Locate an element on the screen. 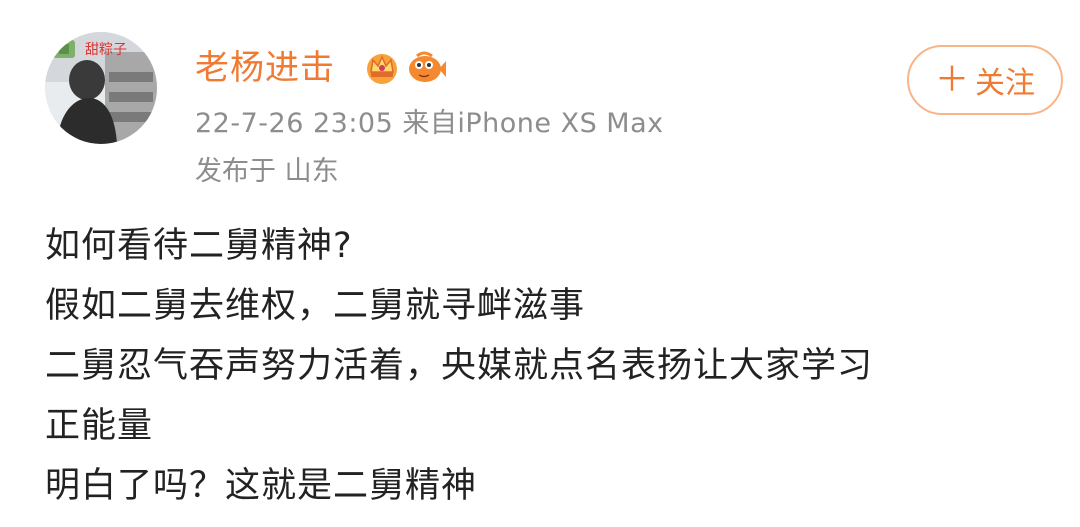 The width and height of the screenshot is (1080, 527). follow-button: ＋ 关注 is located at coordinates (985, 80).